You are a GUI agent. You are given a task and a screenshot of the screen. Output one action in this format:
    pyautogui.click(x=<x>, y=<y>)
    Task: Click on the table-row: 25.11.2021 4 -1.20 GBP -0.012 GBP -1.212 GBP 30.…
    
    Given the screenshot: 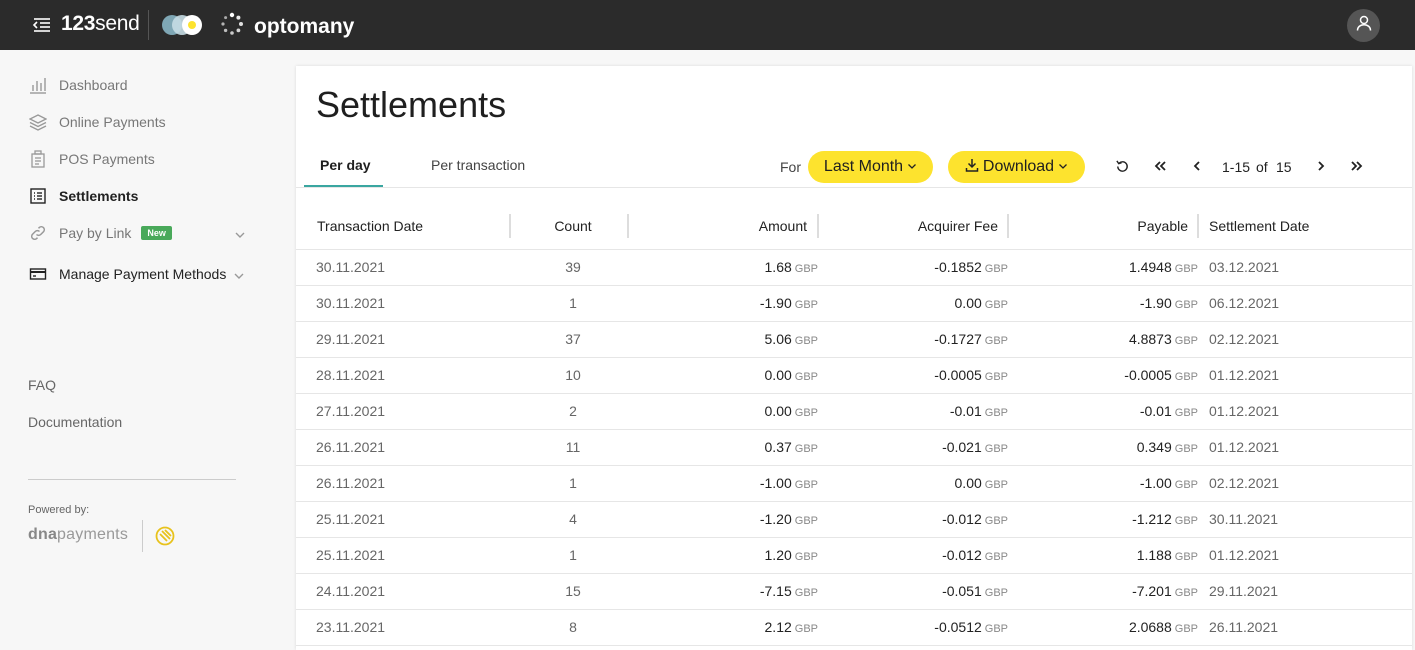 What is the action you would take?
    pyautogui.click(x=854, y=520)
    